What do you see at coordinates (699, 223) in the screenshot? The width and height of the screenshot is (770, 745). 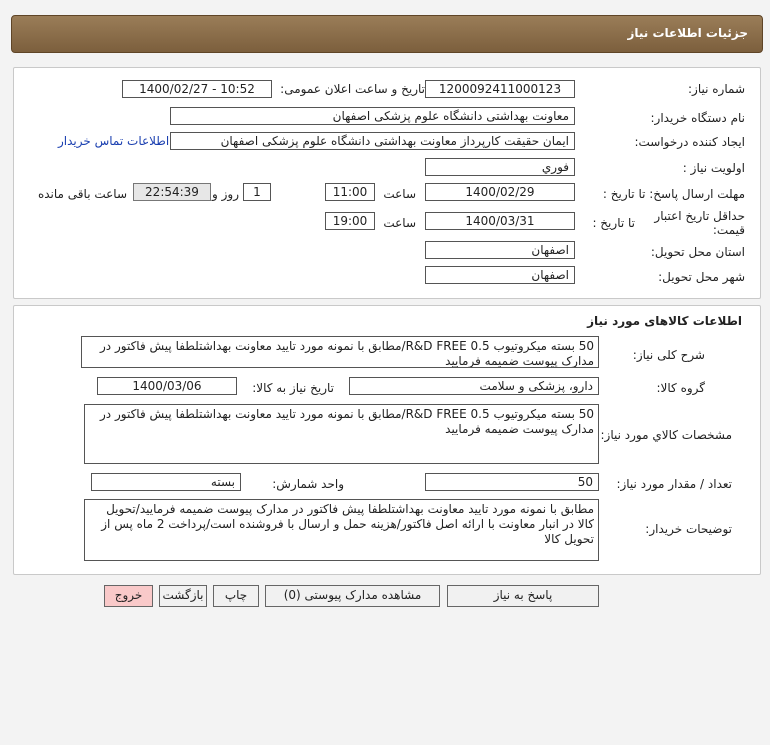 I see `validity-label: حداقل تاریخ اعتبار قیمت:` at bounding box center [699, 223].